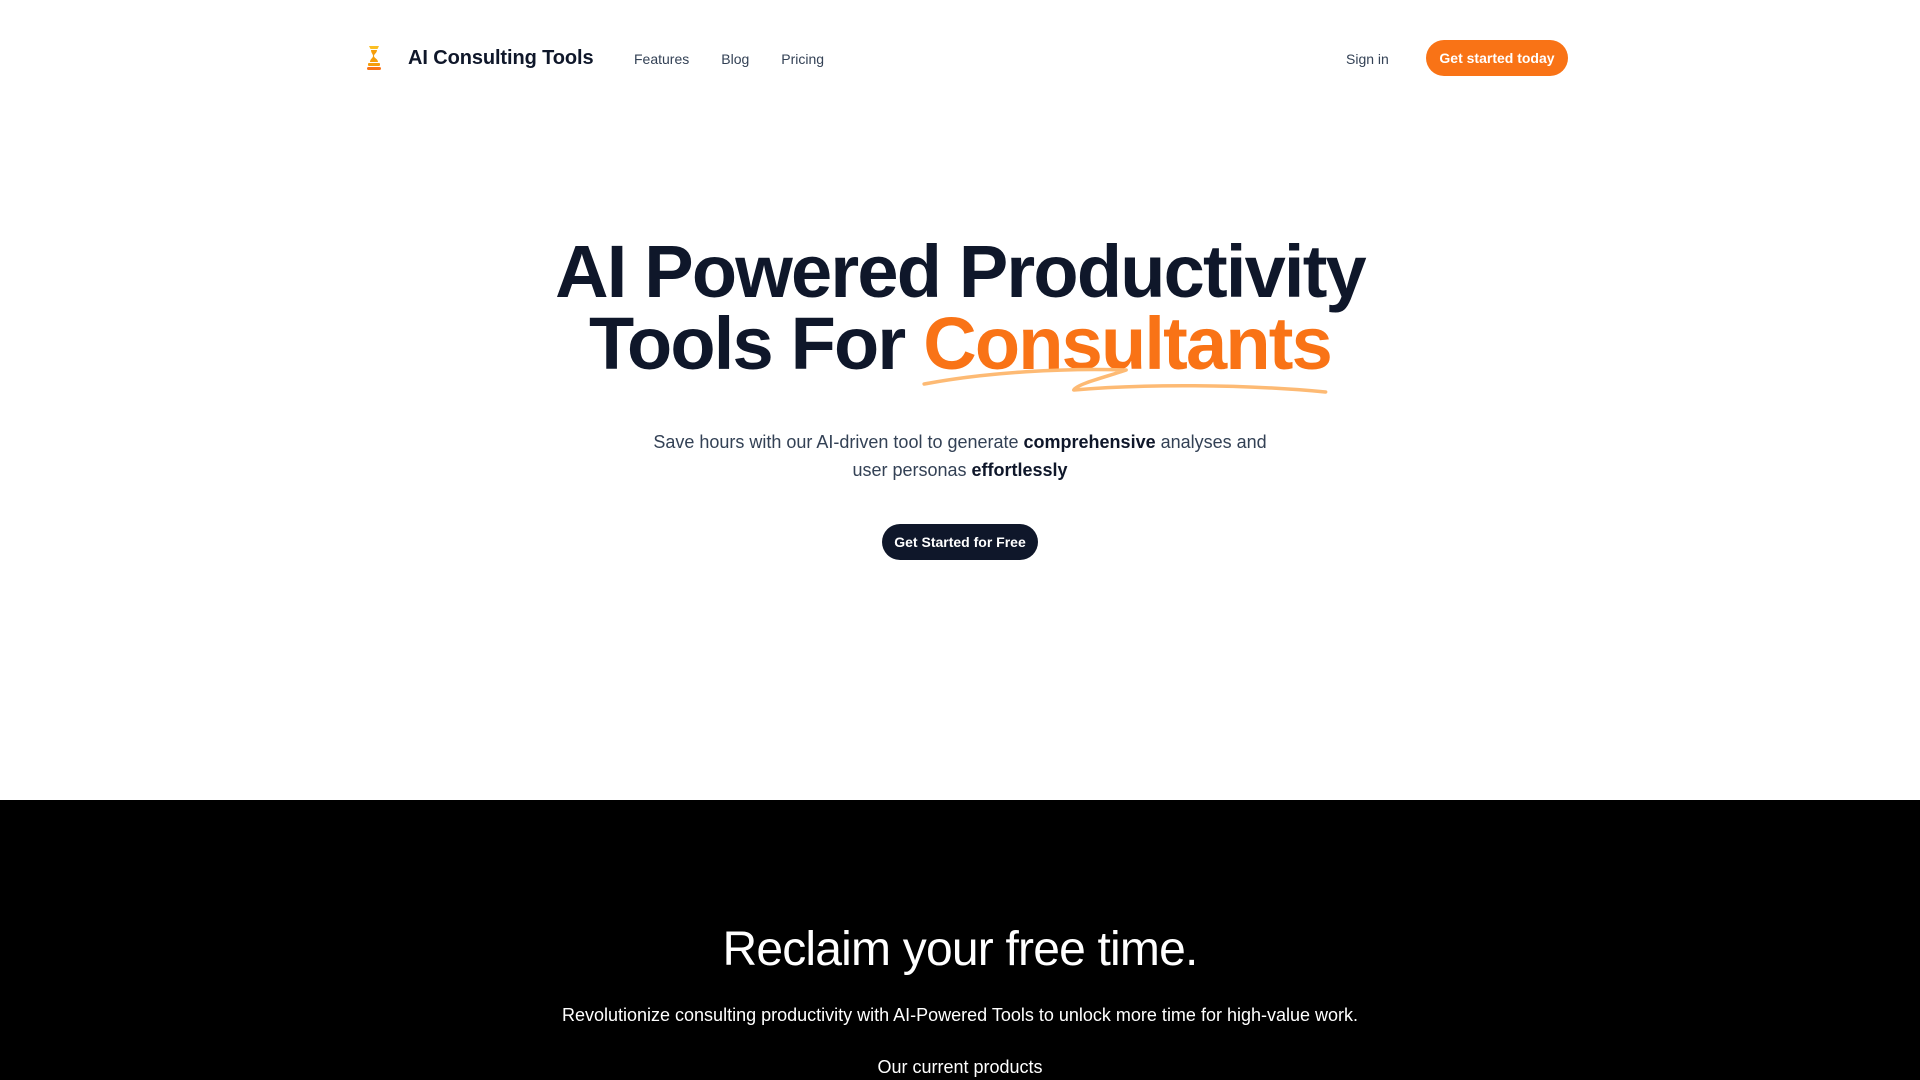  Describe the element at coordinates (1127, 350) in the screenshot. I see `hero-title-accent: Consultants` at that location.